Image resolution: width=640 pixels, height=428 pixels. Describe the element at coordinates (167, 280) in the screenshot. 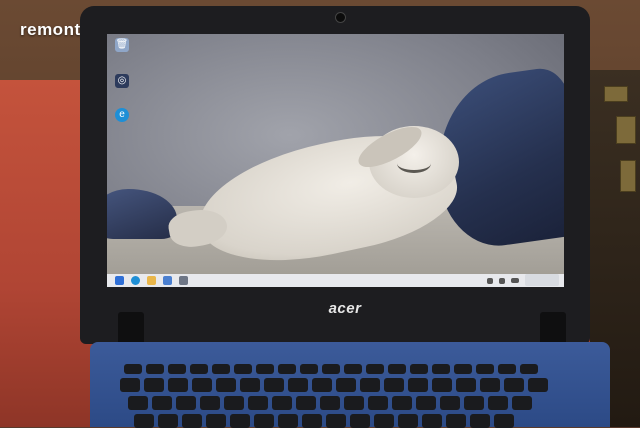

I see `store-taskbar-icon` at that location.